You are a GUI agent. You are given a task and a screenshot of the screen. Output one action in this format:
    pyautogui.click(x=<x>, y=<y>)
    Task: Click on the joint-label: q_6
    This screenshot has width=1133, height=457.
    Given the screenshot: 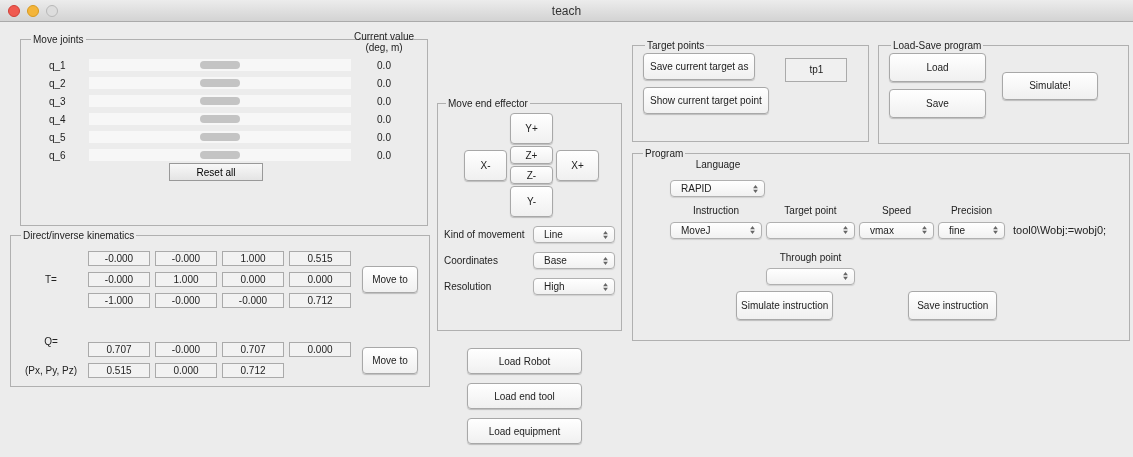 What is the action you would take?
    pyautogui.click(x=57, y=155)
    